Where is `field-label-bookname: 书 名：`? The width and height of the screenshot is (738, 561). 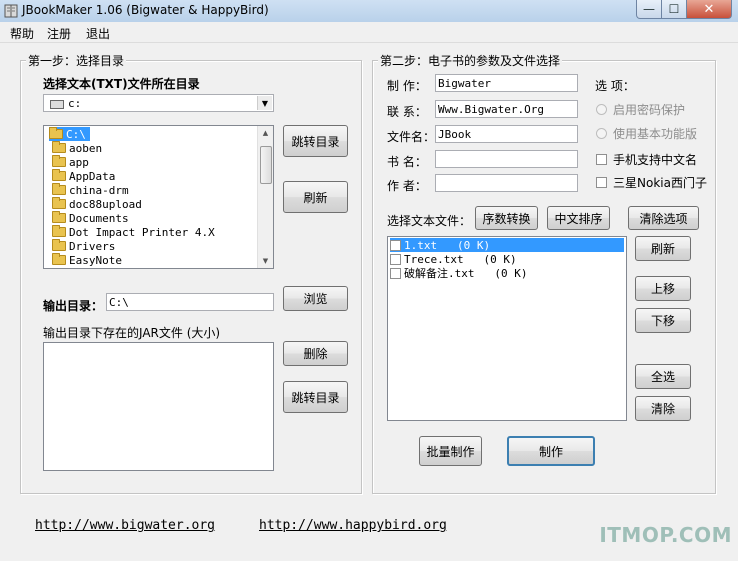
field-label-bookname: 书 名： is located at coordinates (407, 162).